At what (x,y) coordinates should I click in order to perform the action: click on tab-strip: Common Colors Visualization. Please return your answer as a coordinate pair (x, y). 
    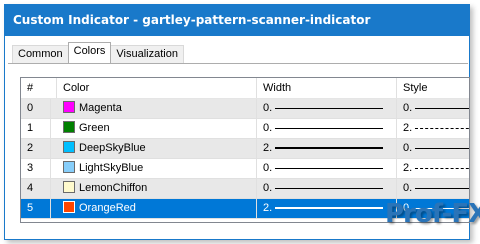
    Looking at the image, I should click on (98, 52).